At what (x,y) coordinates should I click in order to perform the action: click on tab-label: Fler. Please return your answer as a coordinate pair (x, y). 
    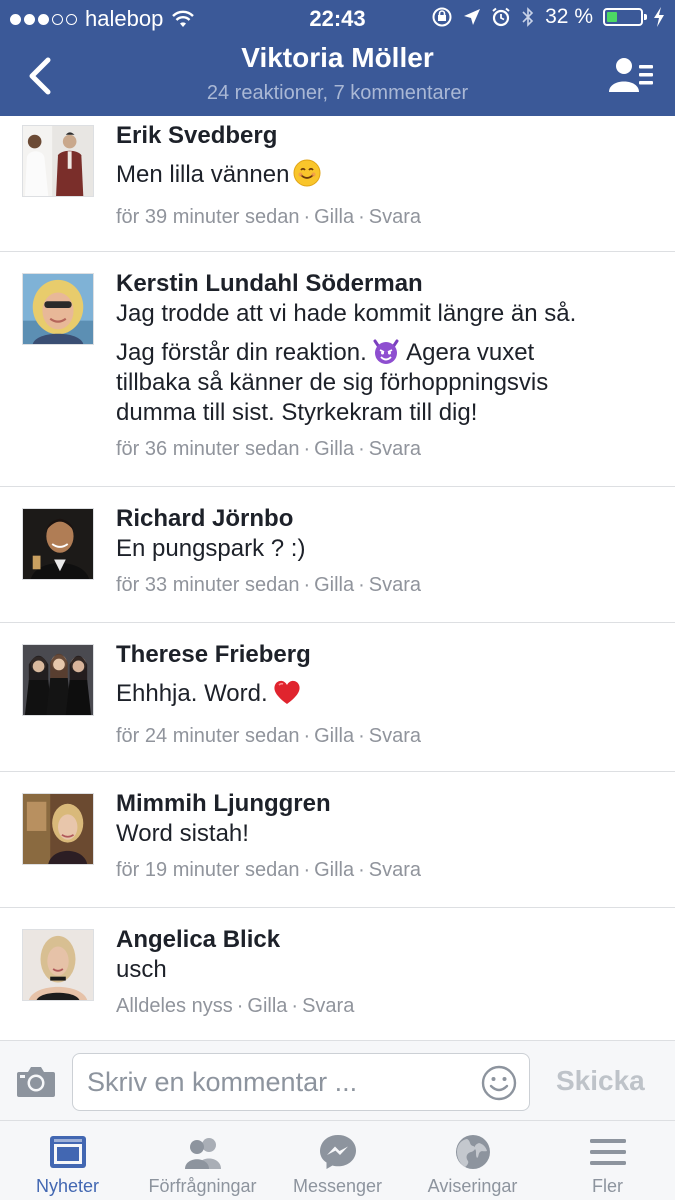
    Looking at the image, I should click on (607, 1186).